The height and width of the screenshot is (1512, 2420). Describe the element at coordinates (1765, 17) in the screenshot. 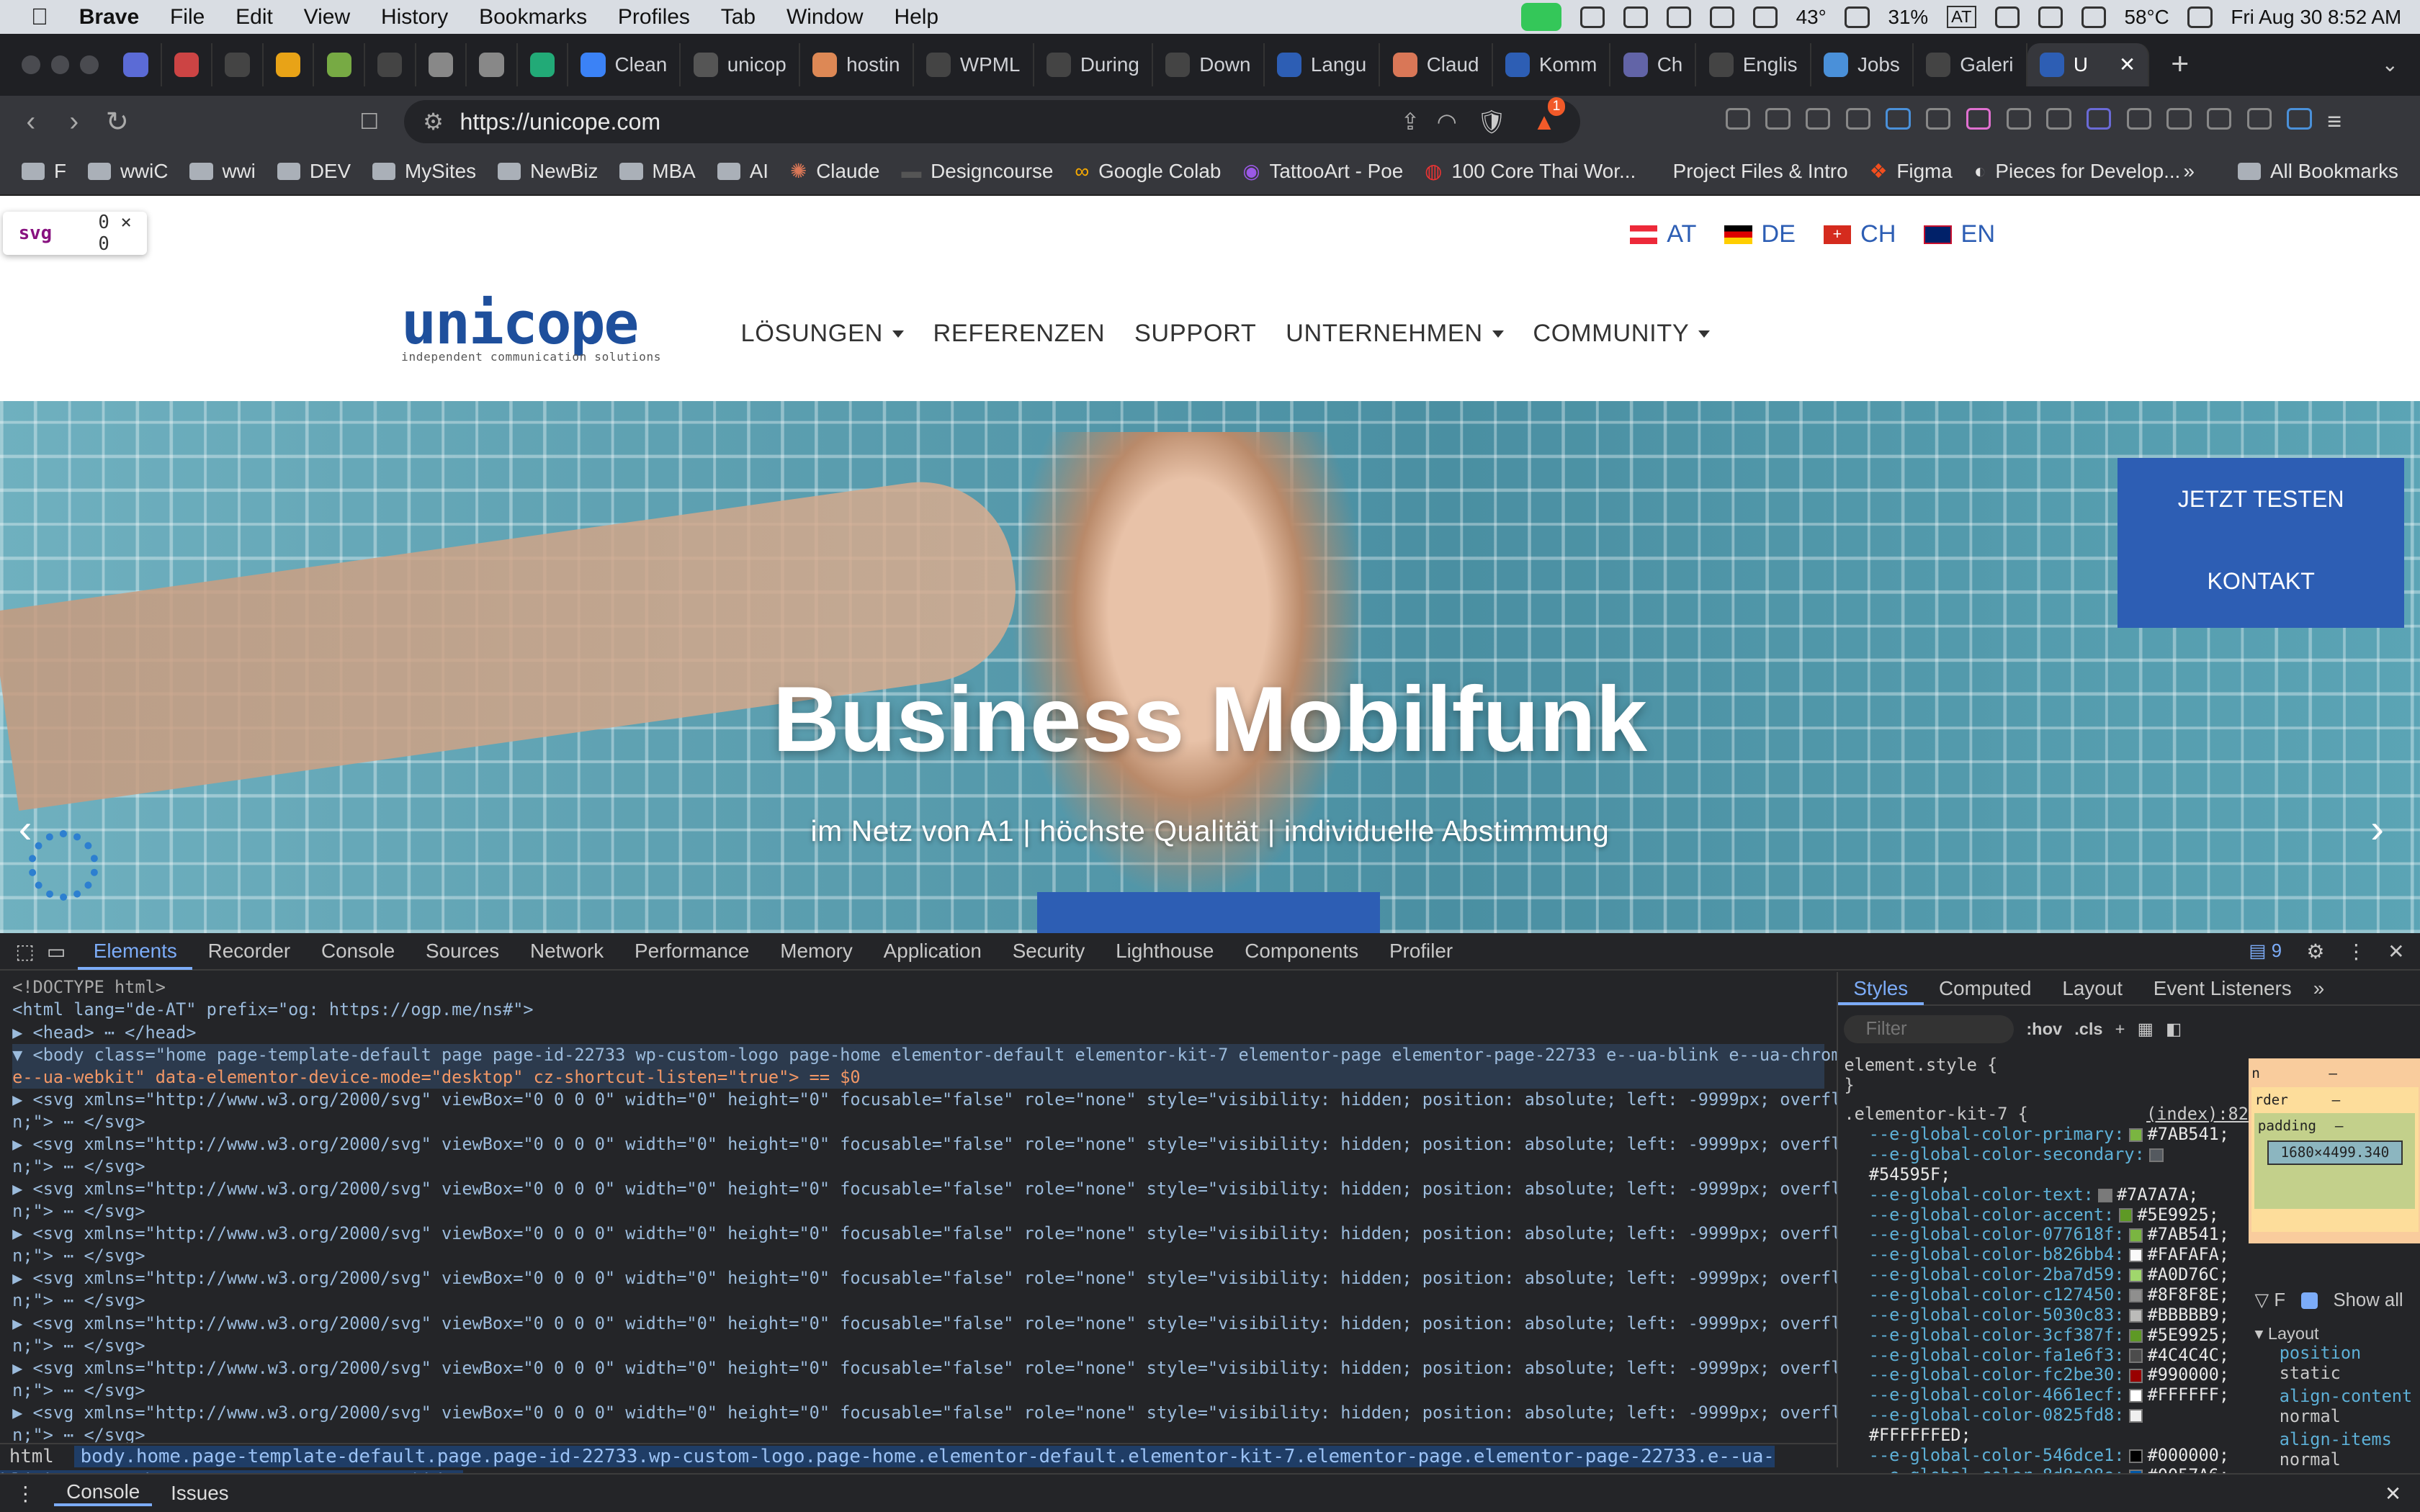

I see `layers-icon` at that location.